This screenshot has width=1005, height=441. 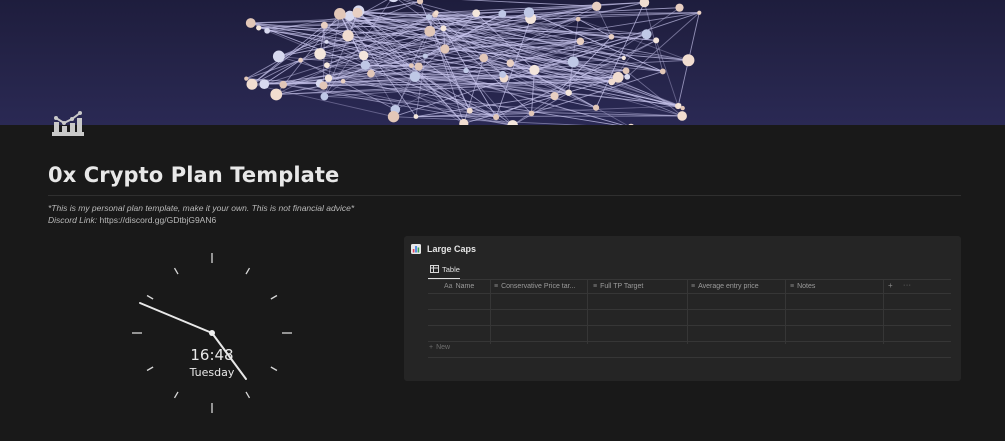 What do you see at coordinates (806, 286) in the screenshot?
I see `column-label: Notes` at bounding box center [806, 286].